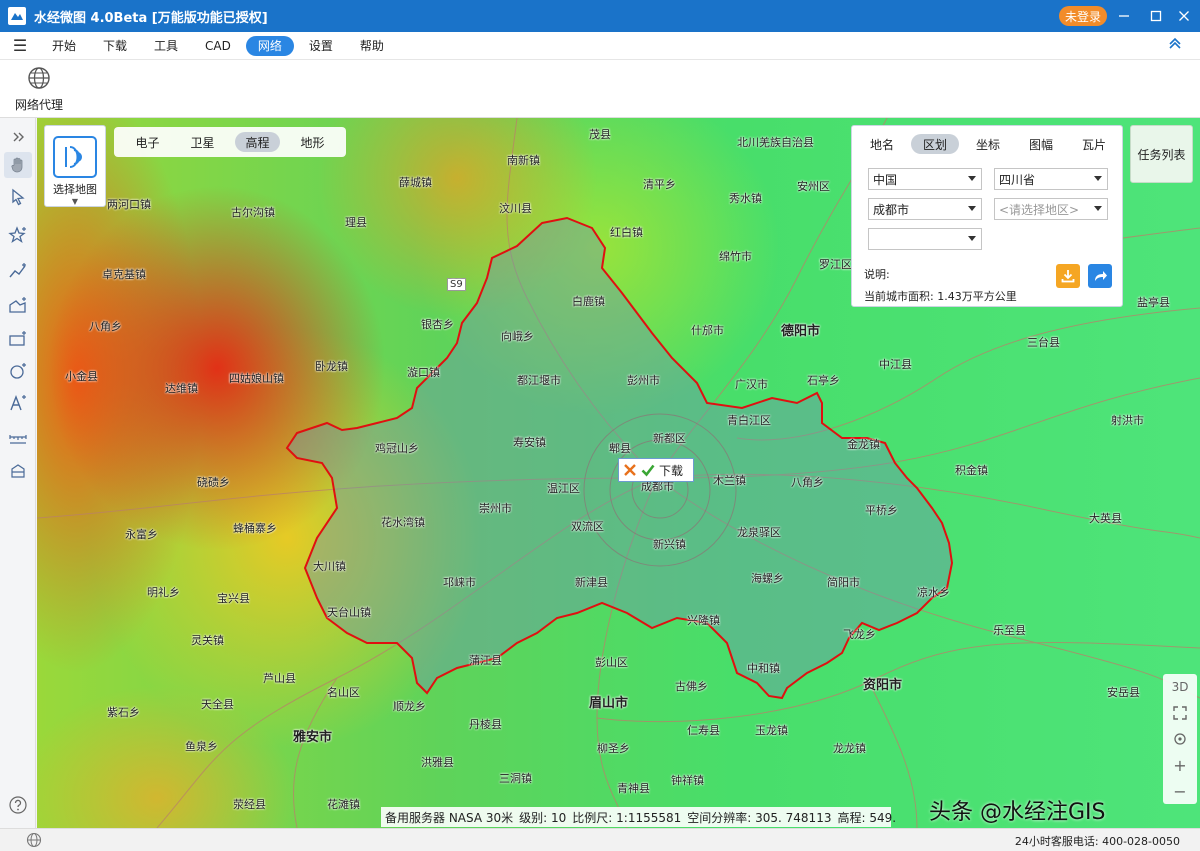 Image resolution: width=1200 pixels, height=851 pixels. Describe the element at coordinates (18, 137) in the screenshot. I see `expand-panel-icon` at that location.